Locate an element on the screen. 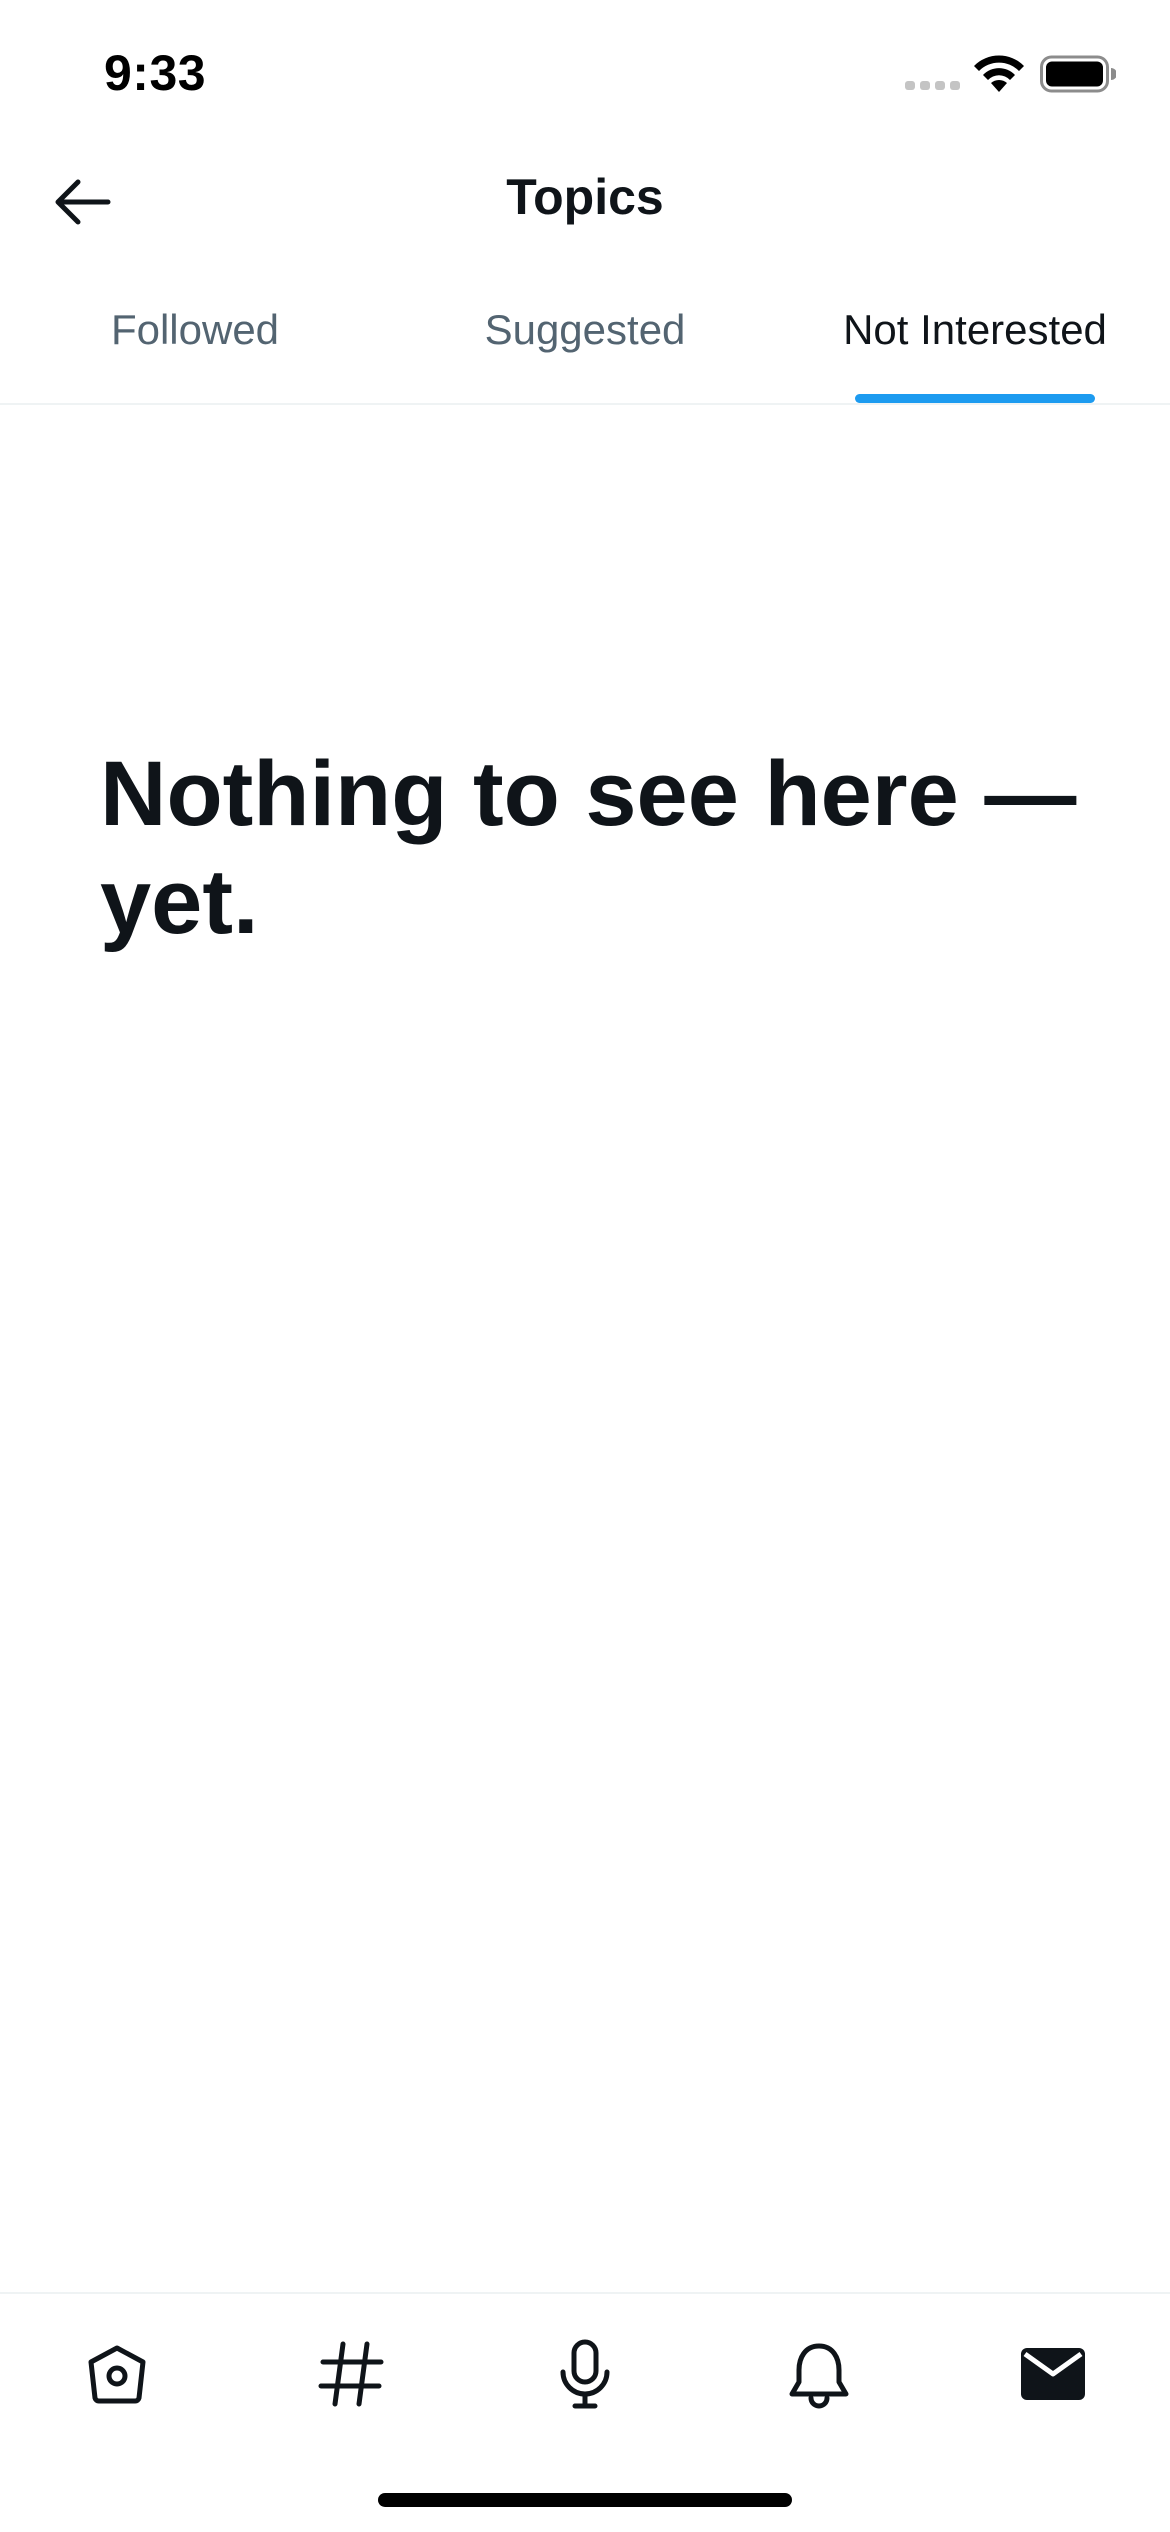  status-time: 9:33 is located at coordinates (155, 73).